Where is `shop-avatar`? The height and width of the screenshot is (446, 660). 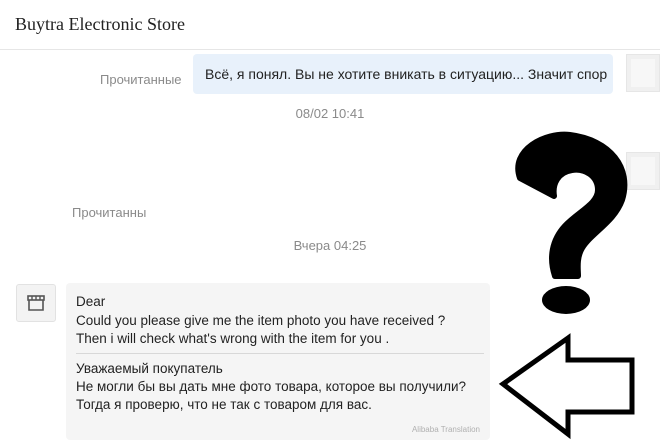 shop-avatar is located at coordinates (36, 303).